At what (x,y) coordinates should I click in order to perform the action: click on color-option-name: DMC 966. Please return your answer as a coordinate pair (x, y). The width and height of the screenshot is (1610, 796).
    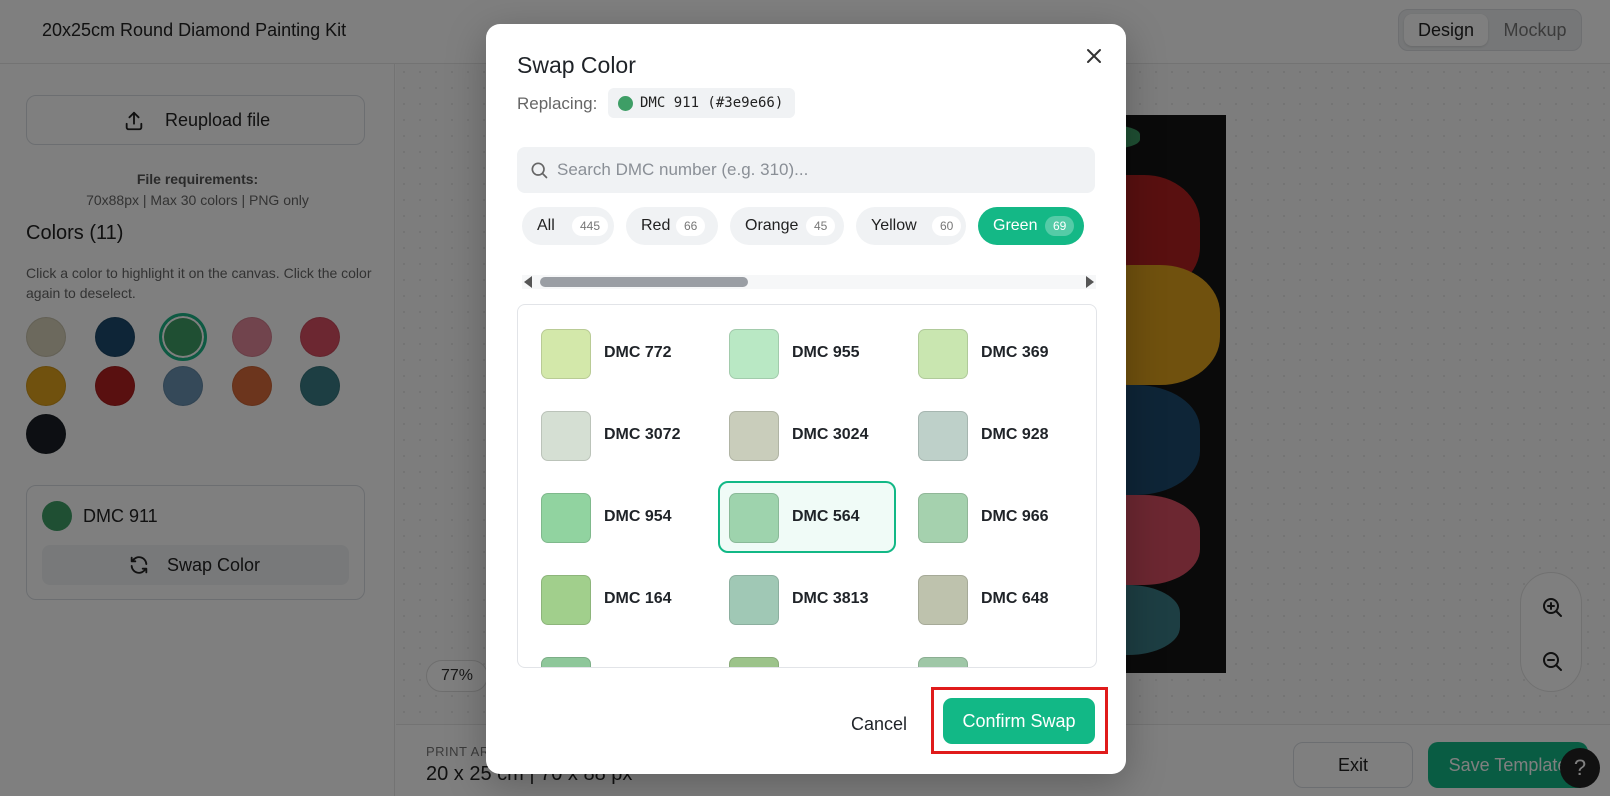
    Looking at the image, I should click on (1015, 516).